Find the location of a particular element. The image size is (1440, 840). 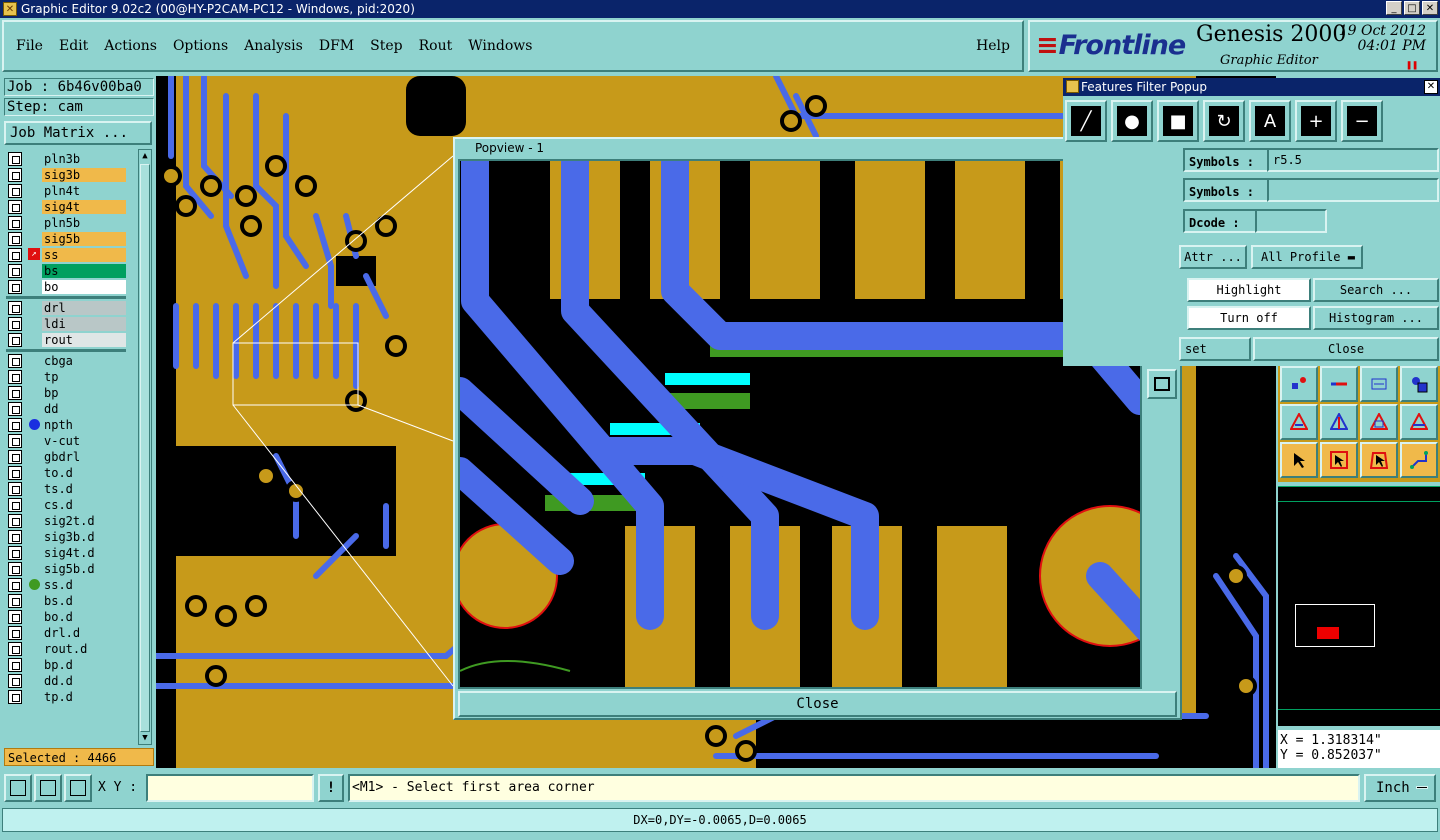

menu-help: Help is located at coordinates (993, 46).